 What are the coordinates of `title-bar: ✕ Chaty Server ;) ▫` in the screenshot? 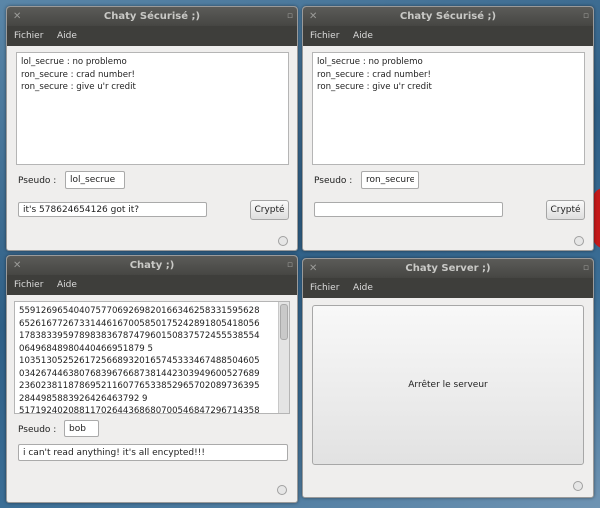 It's located at (448, 268).